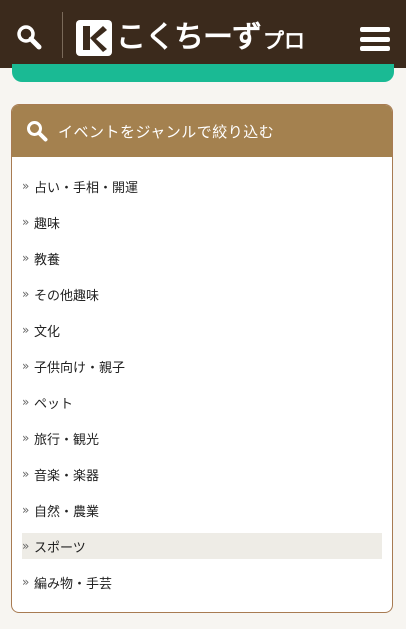 The width and height of the screenshot is (406, 629). What do you see at coordinates (202, 474) in the screenshot?
I see `genre-link-item: » 音楽・楽器` at bounding box center [202, 474].